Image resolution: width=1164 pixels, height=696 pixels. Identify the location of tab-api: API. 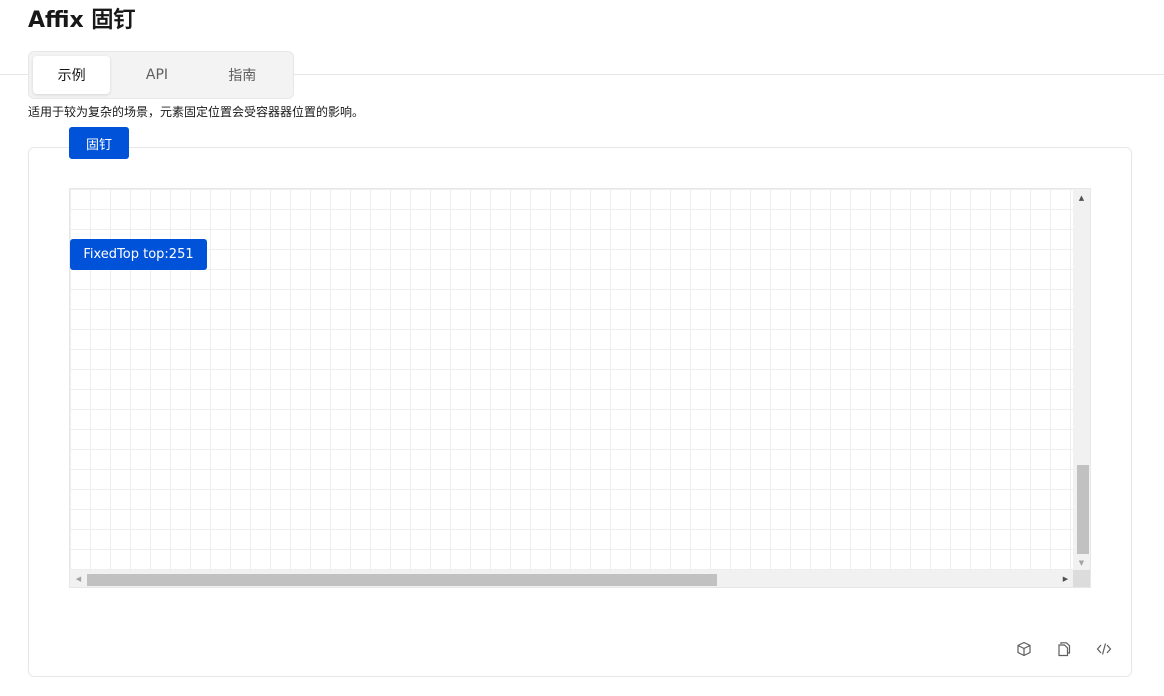
(156, 75).